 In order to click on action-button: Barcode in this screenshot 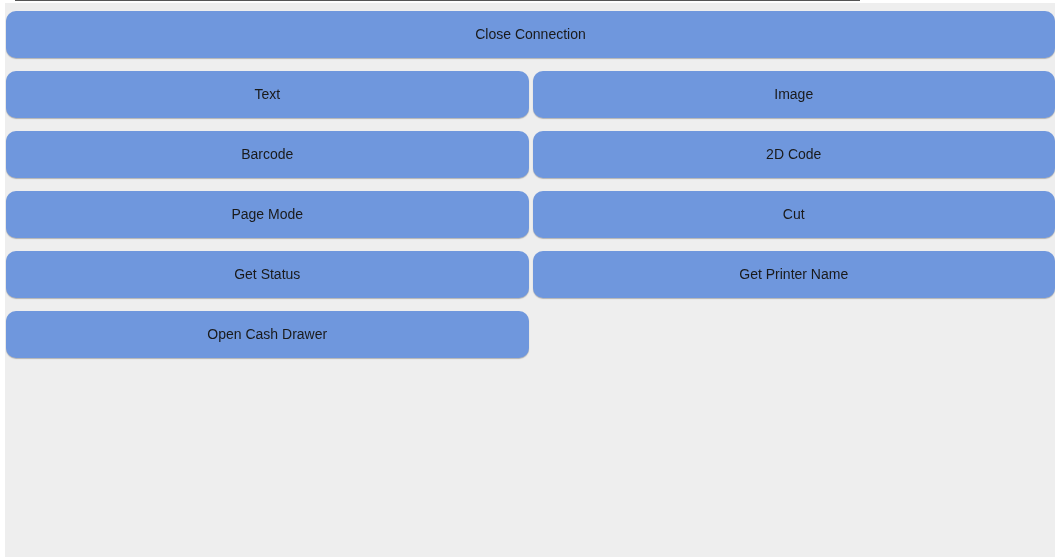, I will do `click(267, 154)`.